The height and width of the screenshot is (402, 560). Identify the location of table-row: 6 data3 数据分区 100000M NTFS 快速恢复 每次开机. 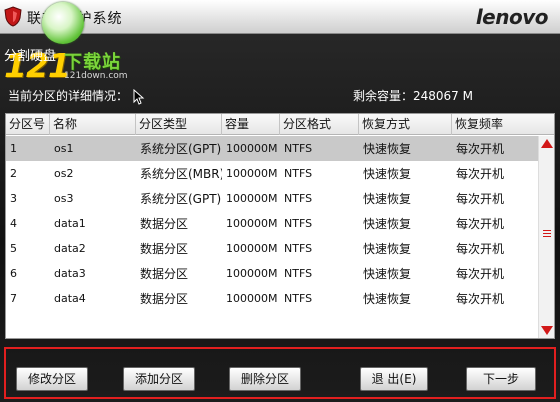
(272, 273).